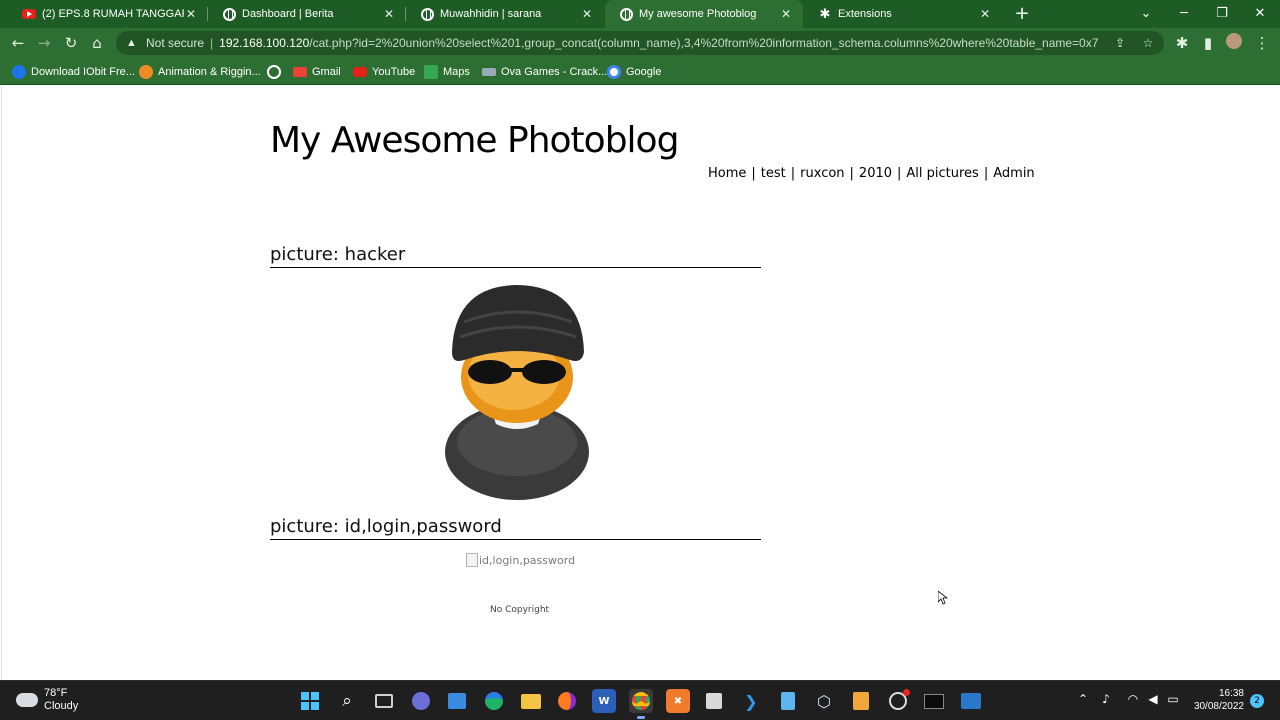 Image resolution: width=1280 pixels, height=720 pixels. Describe the element at coordinates (1184, 14) in the screenshot. I see `minimize-button: ─` at that location.